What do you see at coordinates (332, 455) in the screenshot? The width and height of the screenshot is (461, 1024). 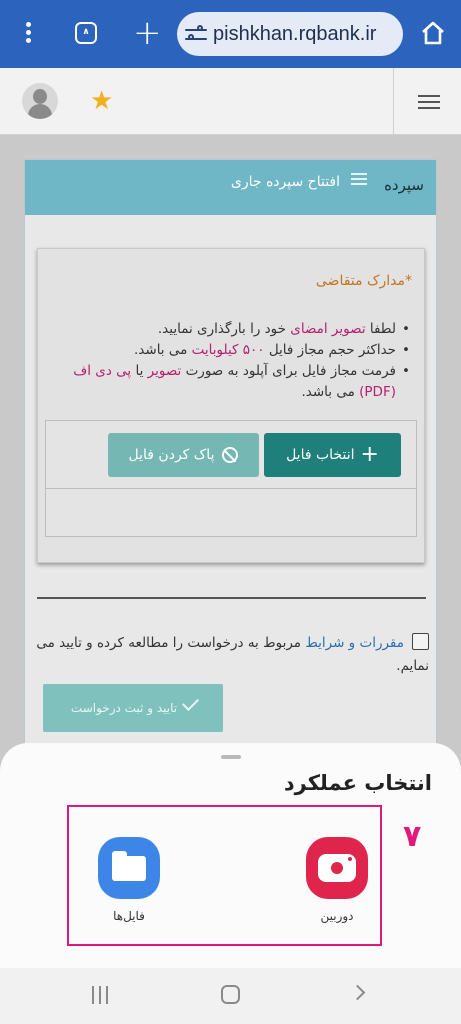 I see `choose-file-button: +انتخاب فایل` at bounding box center [332, 455].